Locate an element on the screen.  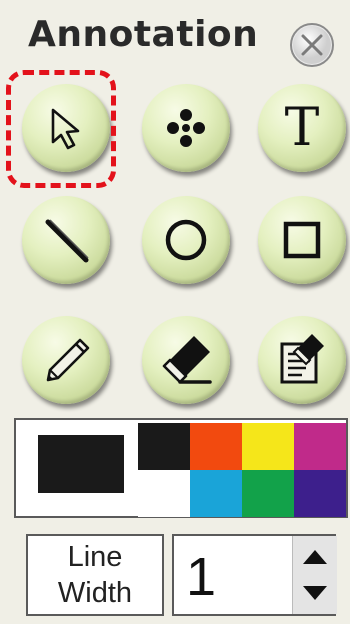
line-tool-button is located at coordinates (66, 240).